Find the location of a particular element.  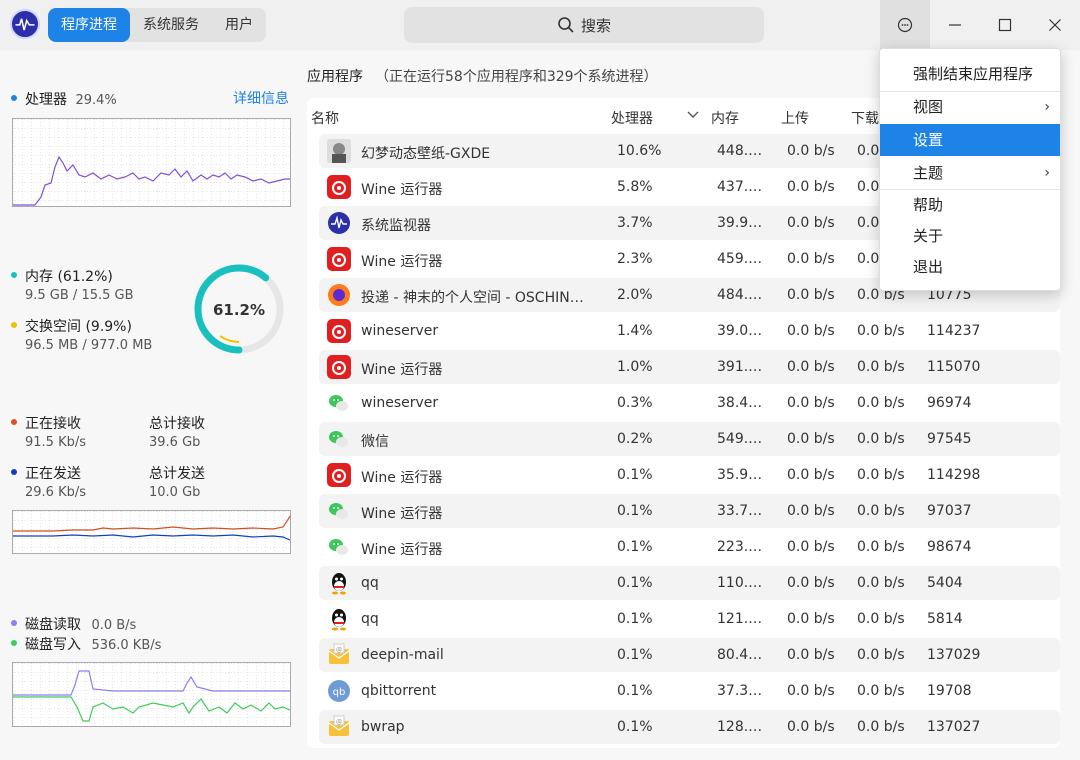

process-name: qq is located at coordinates (370, 583).